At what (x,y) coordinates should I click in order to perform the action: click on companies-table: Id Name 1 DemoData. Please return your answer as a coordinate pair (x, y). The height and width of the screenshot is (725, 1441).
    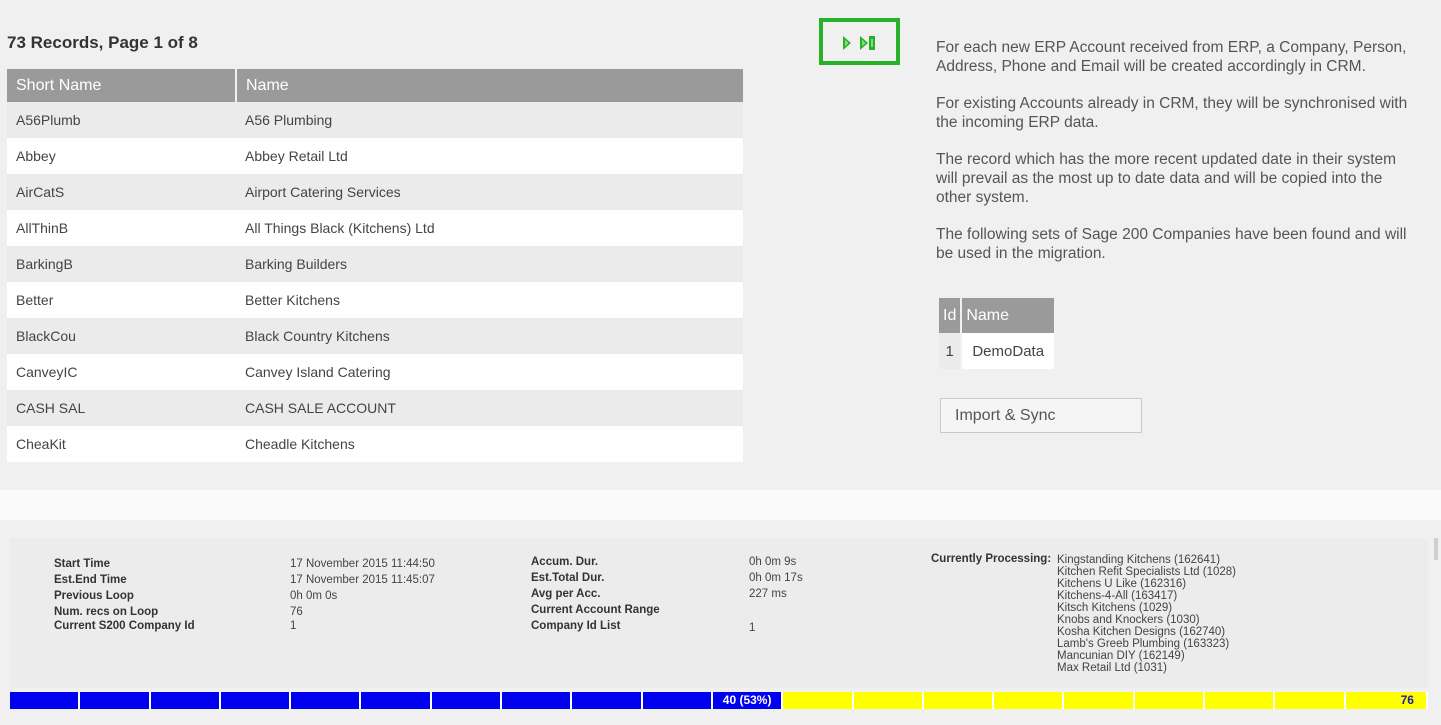
    Looking at the image, I should click on (996, 333).